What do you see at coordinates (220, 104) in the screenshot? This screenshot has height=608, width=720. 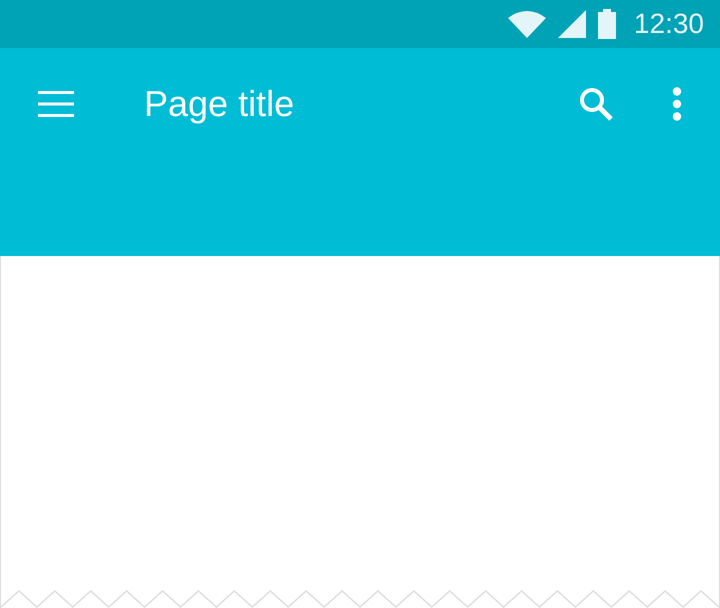 I see `page-title: Page title` at bounding box center [220, 104].